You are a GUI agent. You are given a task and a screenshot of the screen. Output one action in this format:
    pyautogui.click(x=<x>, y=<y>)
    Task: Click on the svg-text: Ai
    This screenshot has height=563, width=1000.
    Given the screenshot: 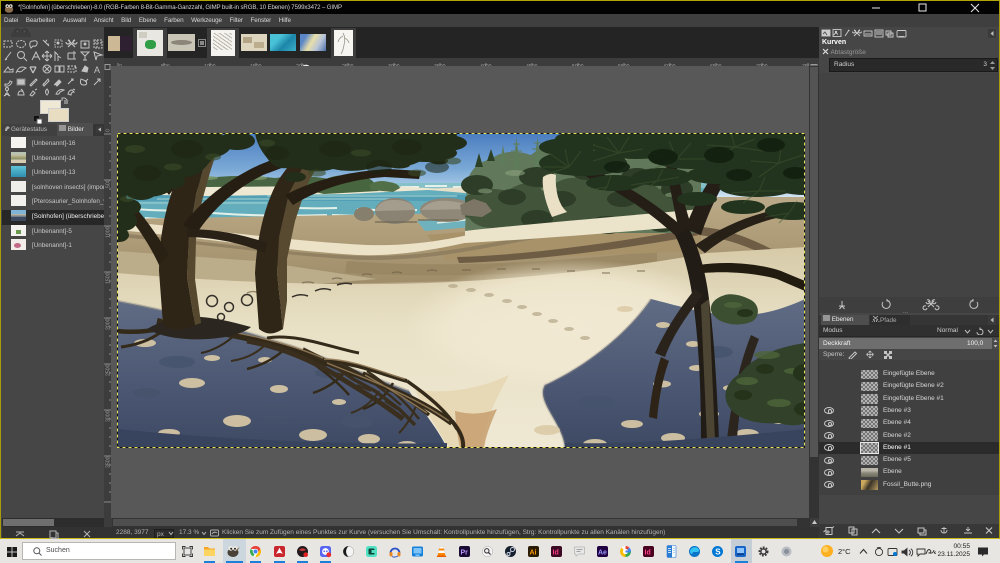 What is the action you would take?
    pyautogui.click(x=533, y=553)
    